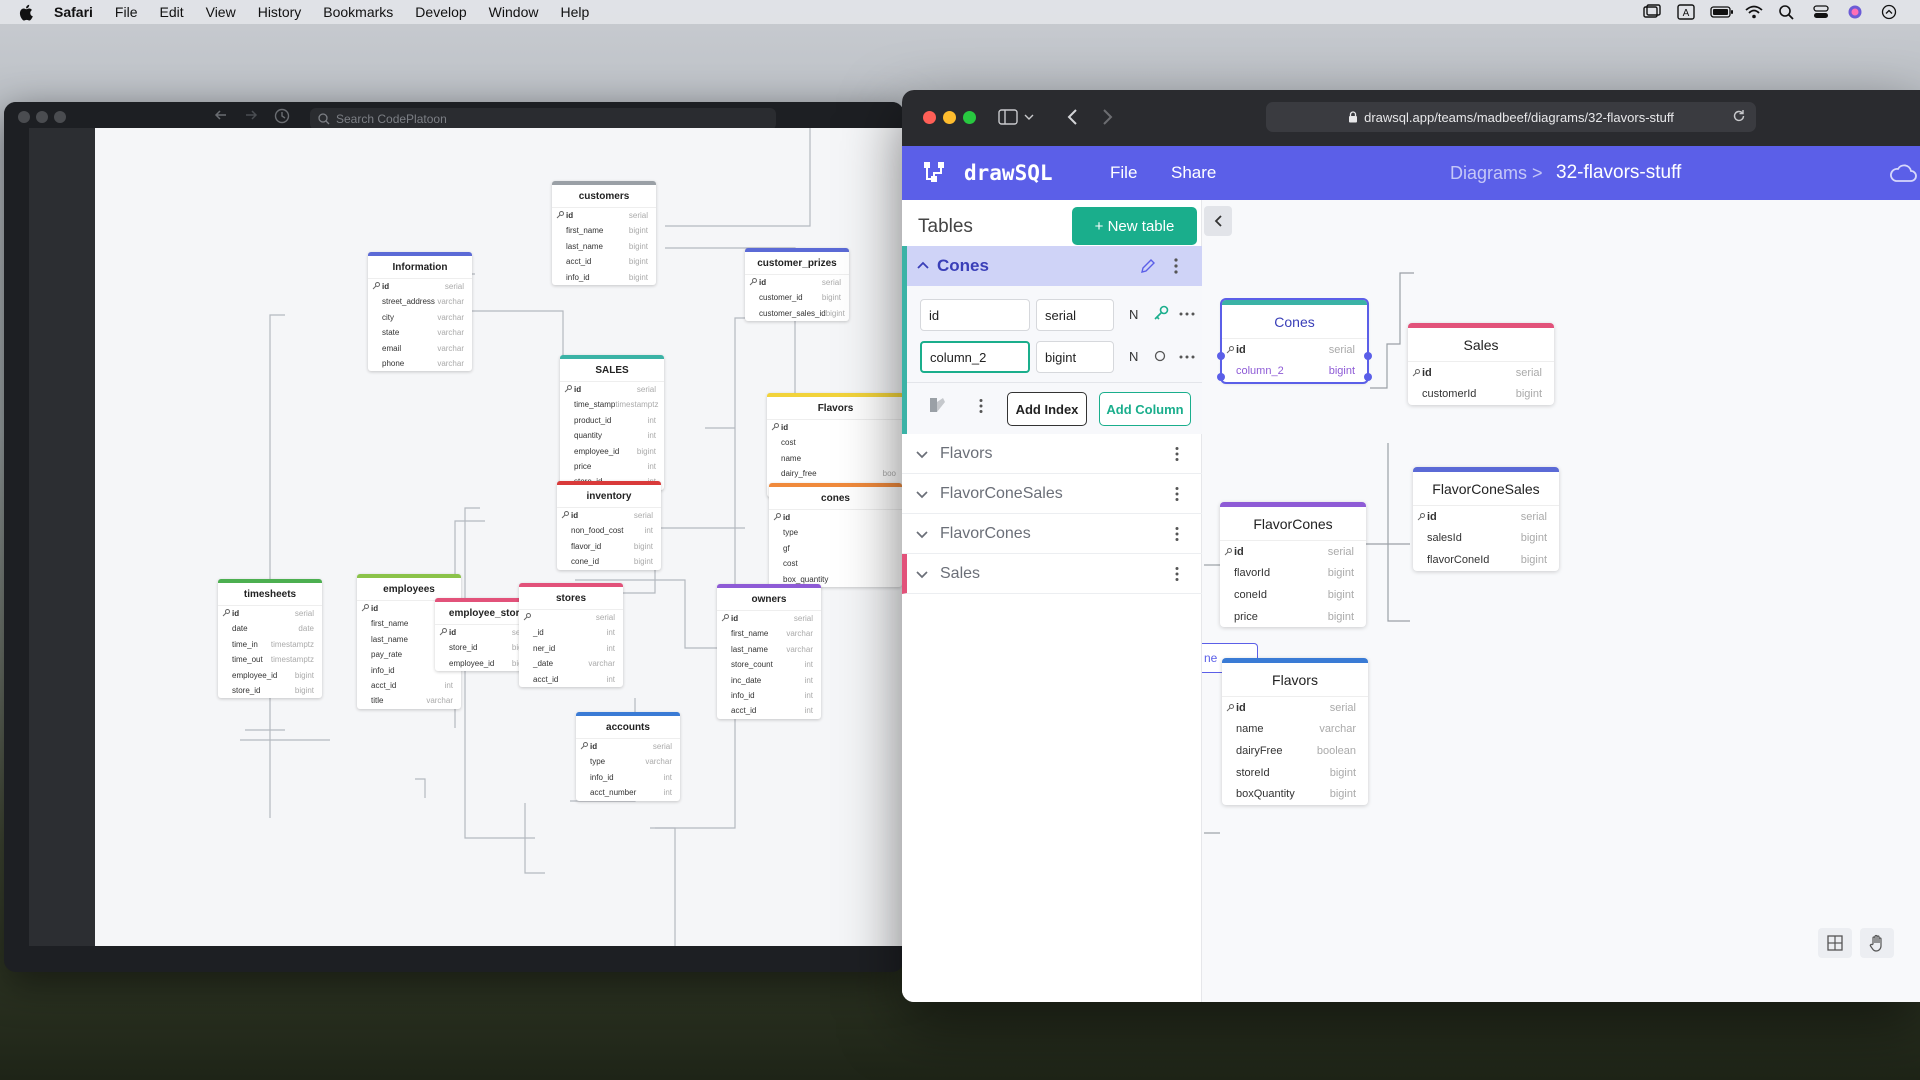 The width and height of the screenshot is (1920, 1080). I want to click on sidebar-toggle-icon, so click(1008, 117).